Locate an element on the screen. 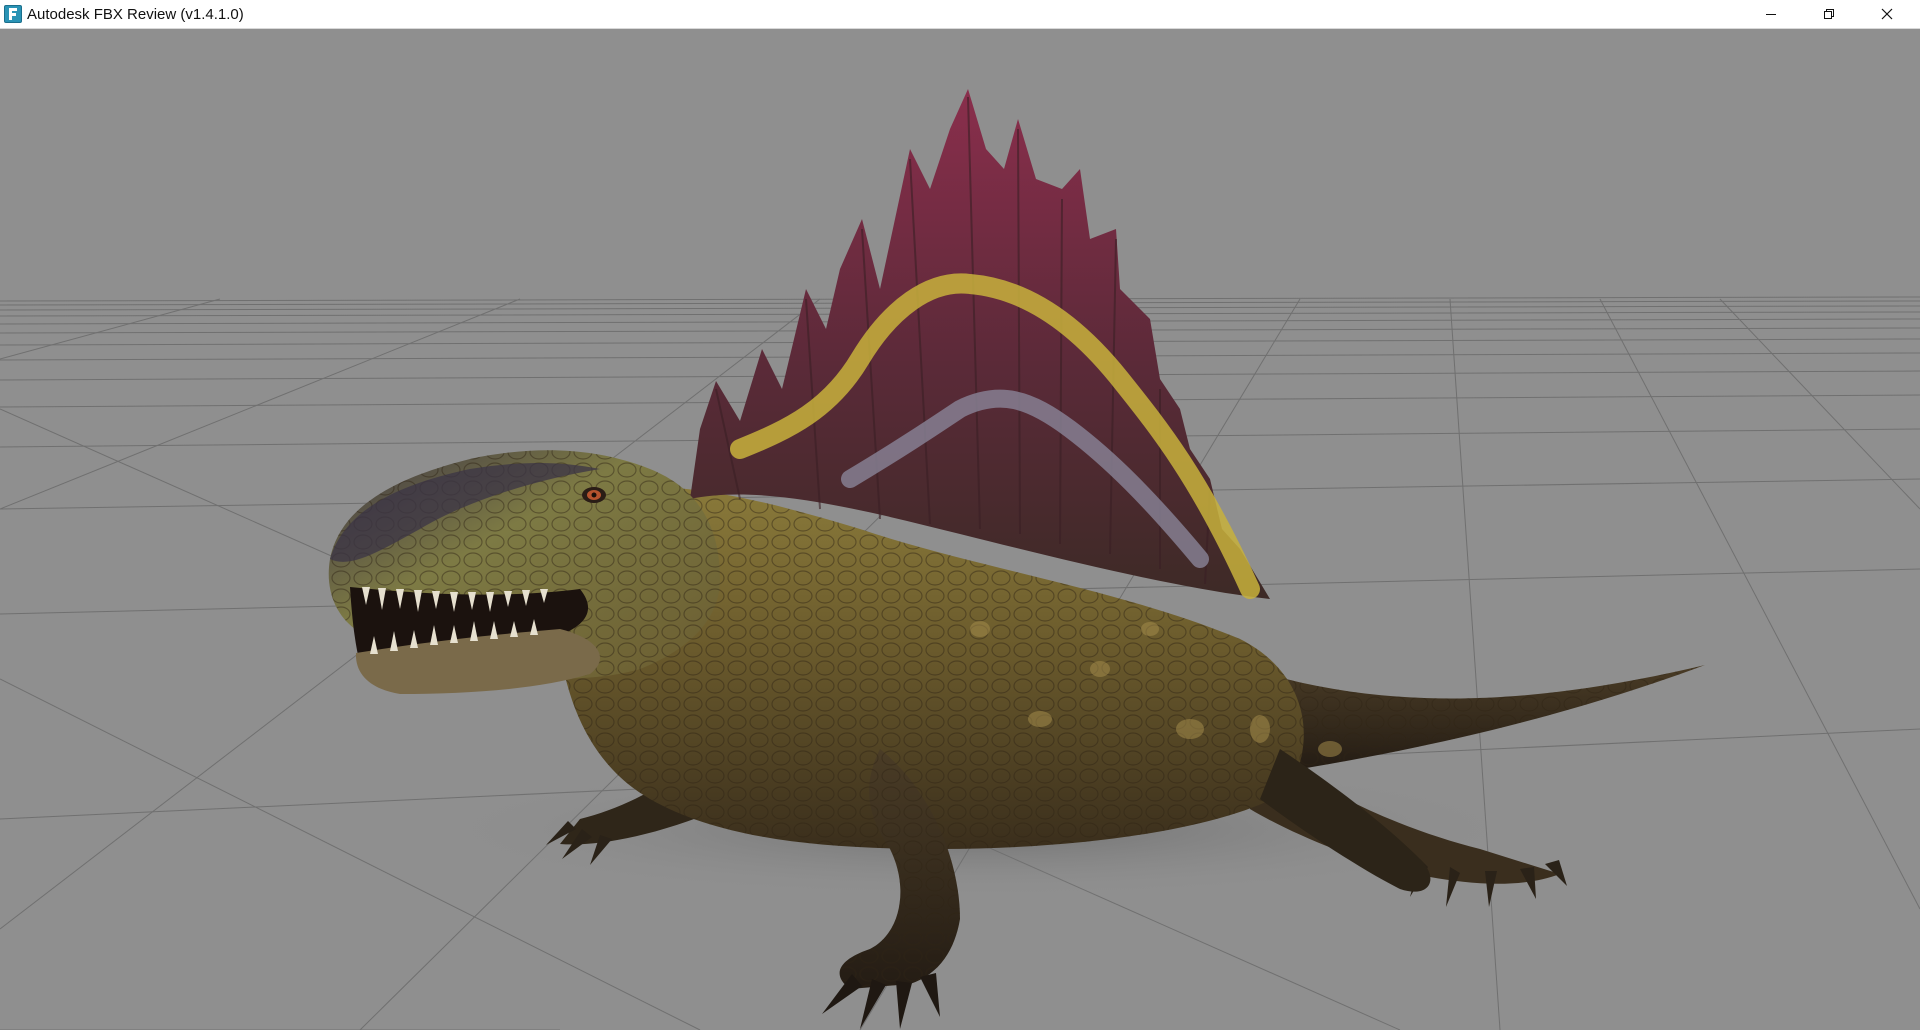 Image resolution: width=1920 pixels, height=1030 pixels. restore-button is located at coordinates (1829, 14).